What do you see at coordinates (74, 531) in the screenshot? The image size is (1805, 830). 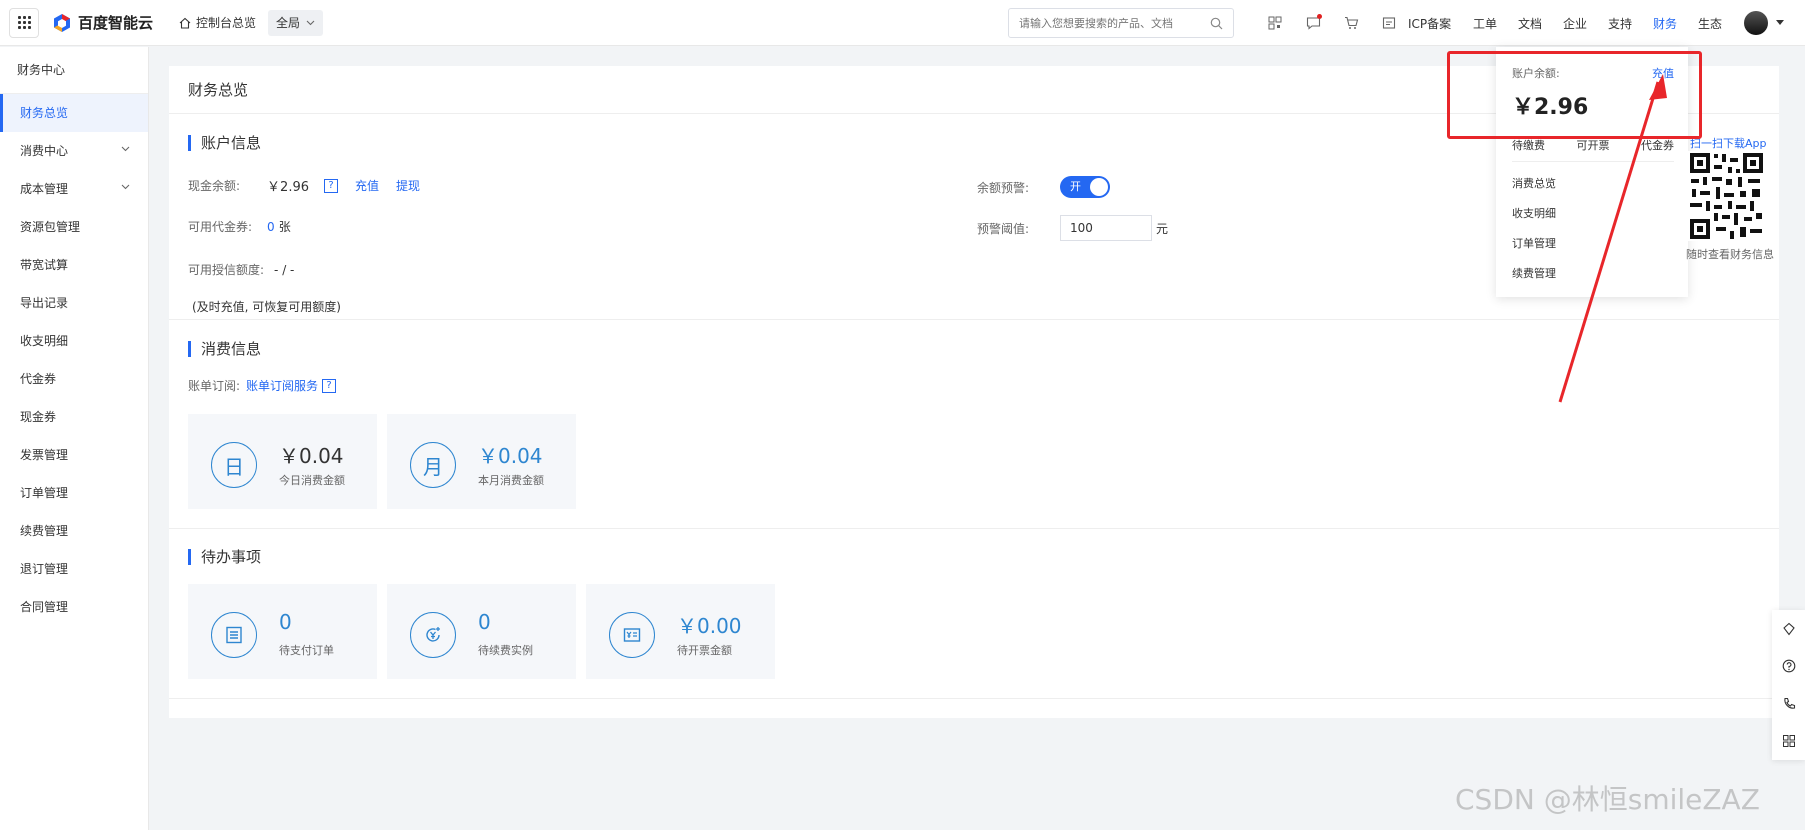 I see `sidebar-item-renewals: 续费管理` at bounding box center [74, 531].